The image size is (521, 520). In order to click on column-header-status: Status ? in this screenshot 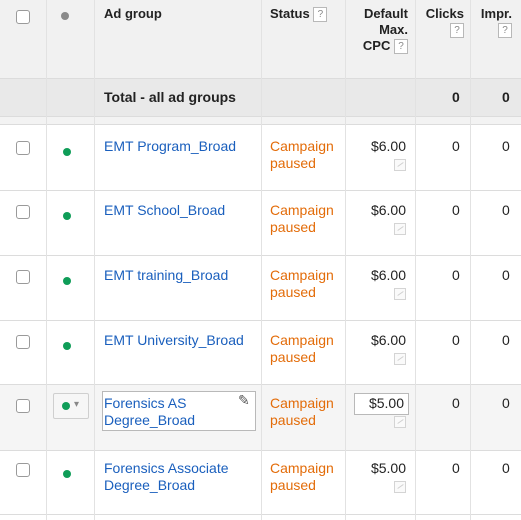, I will do `click(299, 14)`.